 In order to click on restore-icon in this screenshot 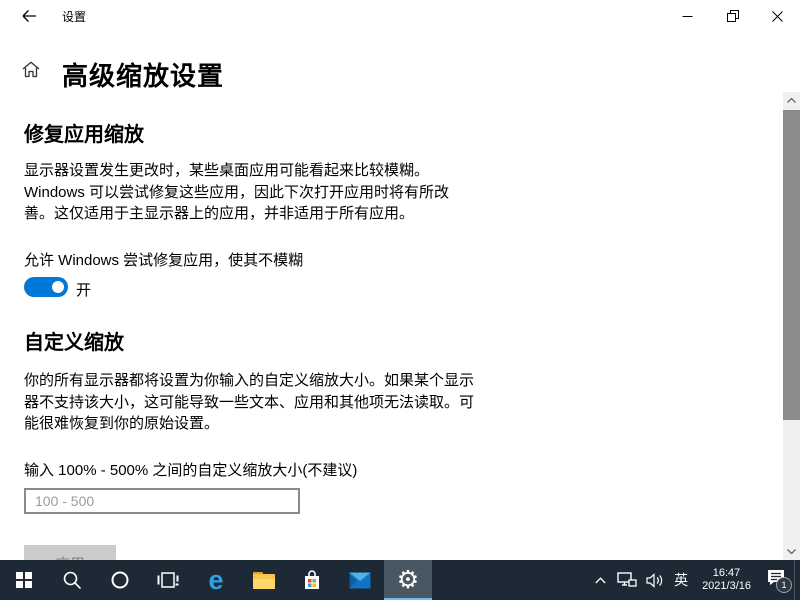, I will do `click(732, 16)`.